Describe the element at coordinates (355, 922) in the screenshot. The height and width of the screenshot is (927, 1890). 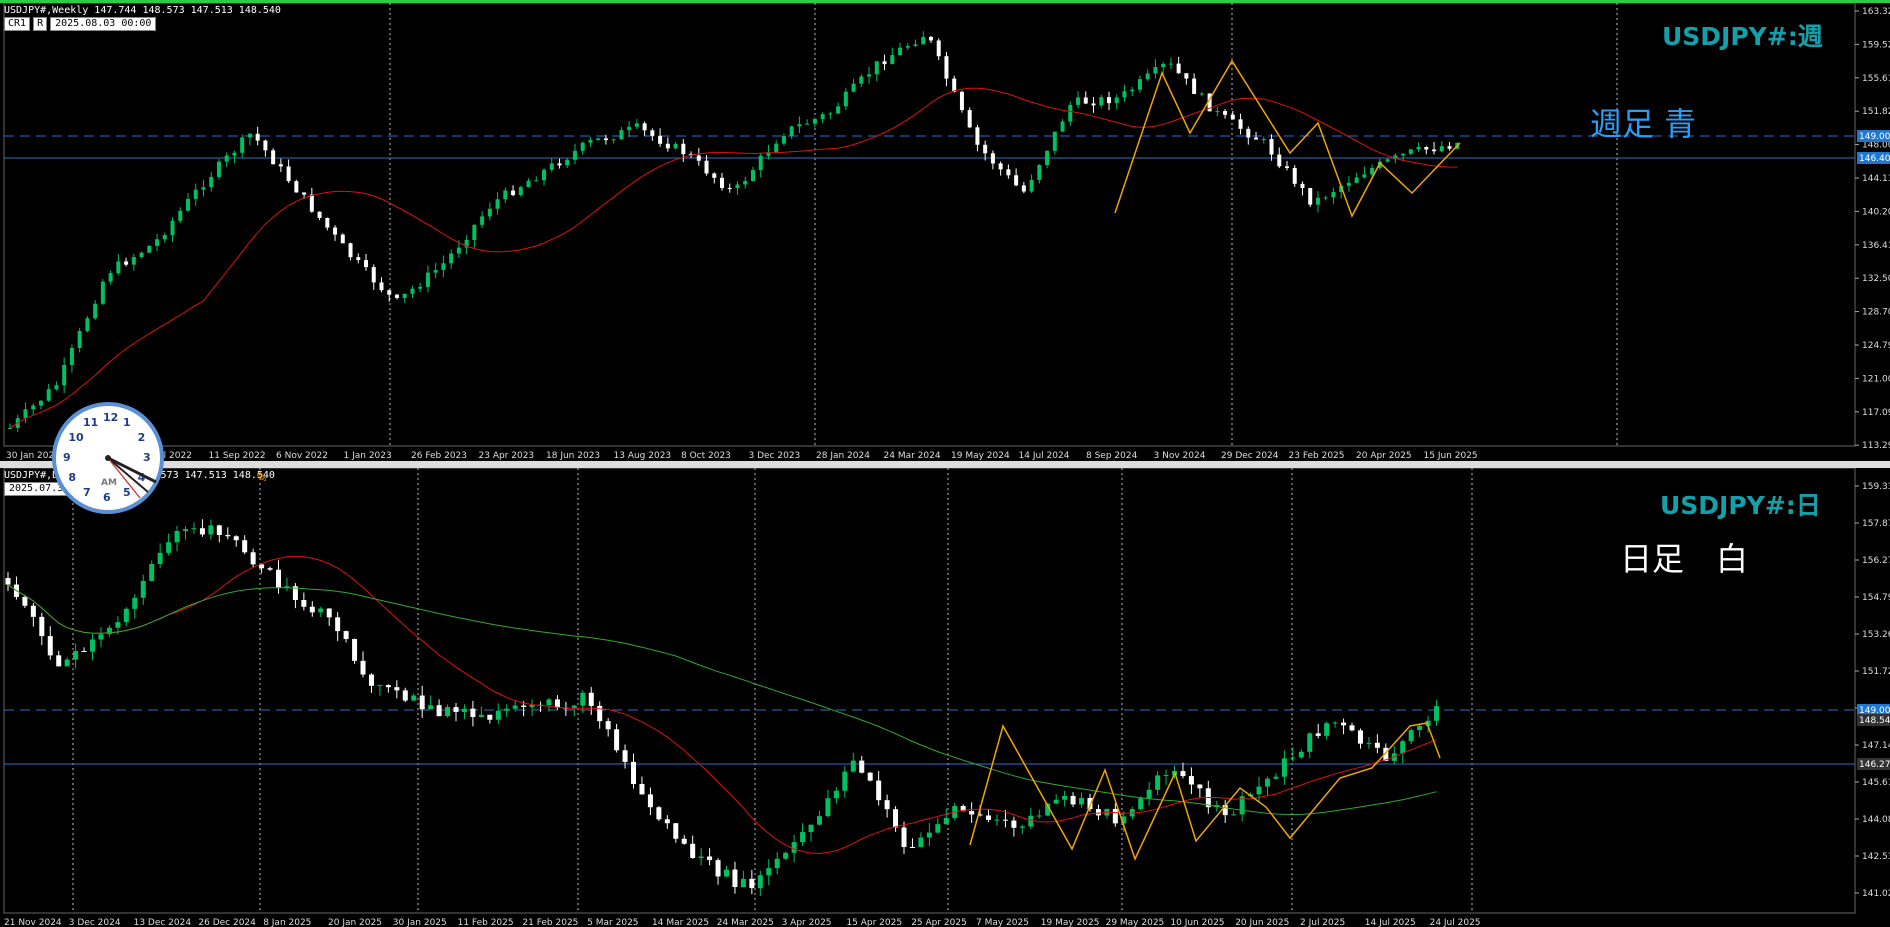
I see `date-label: 20 Jan 2025` at that location.